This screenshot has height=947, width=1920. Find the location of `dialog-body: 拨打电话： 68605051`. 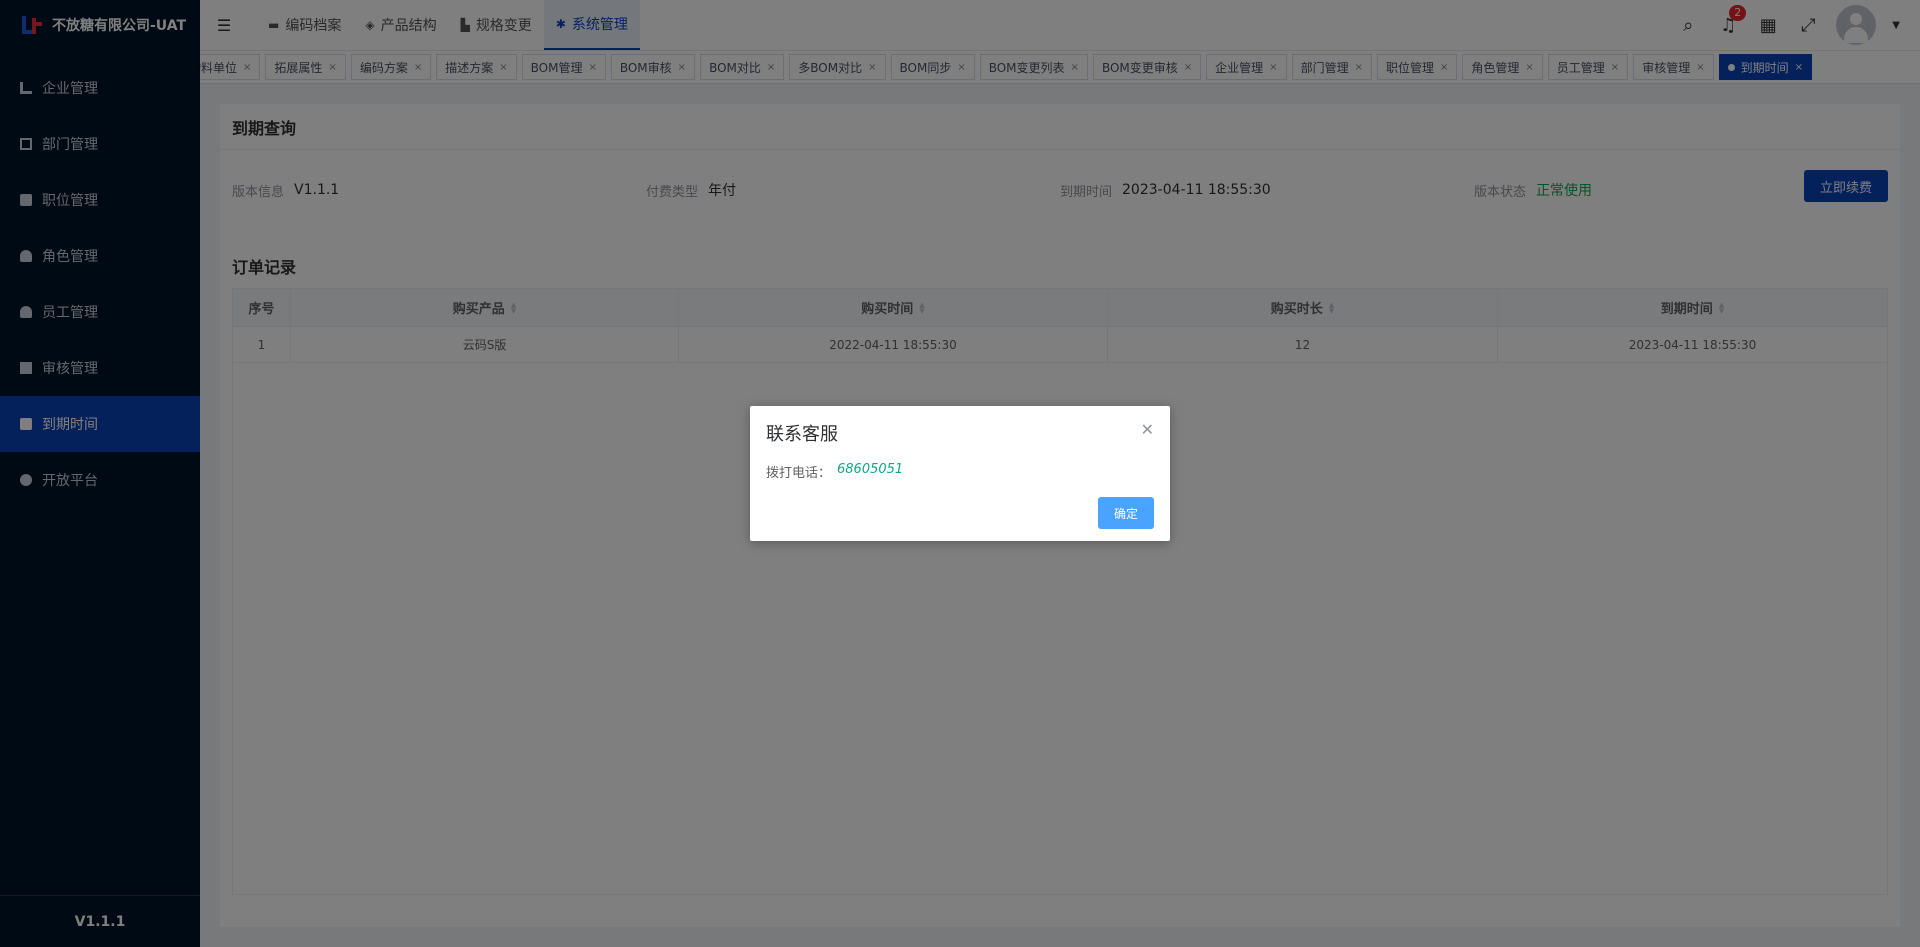

dialog-body: 拨打电话： 68605051 is located at coordinates (834, 471).